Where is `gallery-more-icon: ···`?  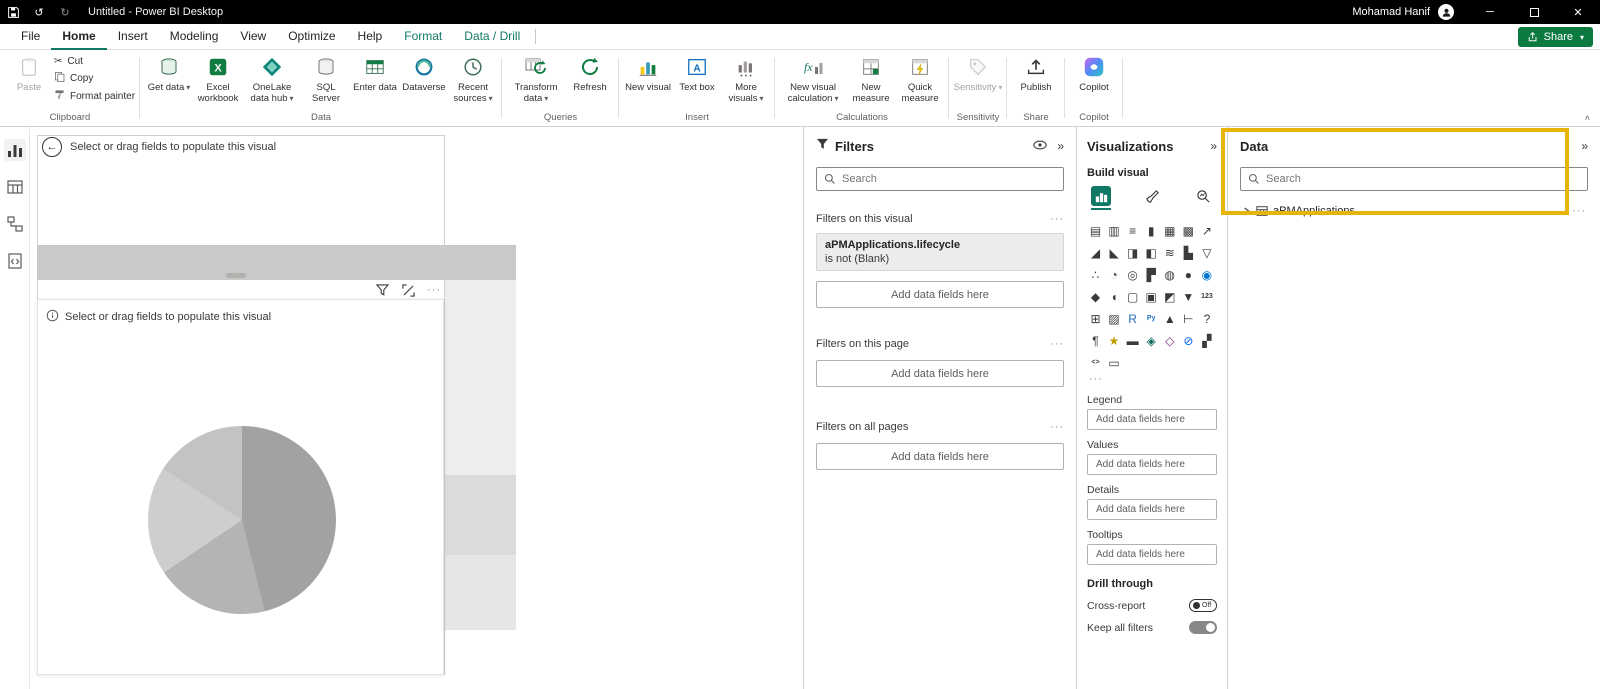
gallery-more-icon: ··· is located at coordinates (1152, 379).